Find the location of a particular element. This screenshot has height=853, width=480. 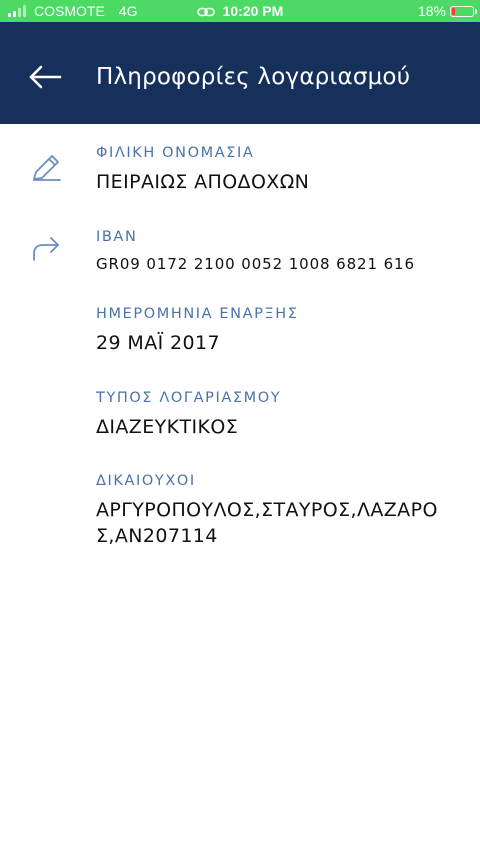

friendly-name-label: ΦΙΛΙΚΗ ΟΝΟΜΑΣΙΑ is located at coordinates (175, 153).